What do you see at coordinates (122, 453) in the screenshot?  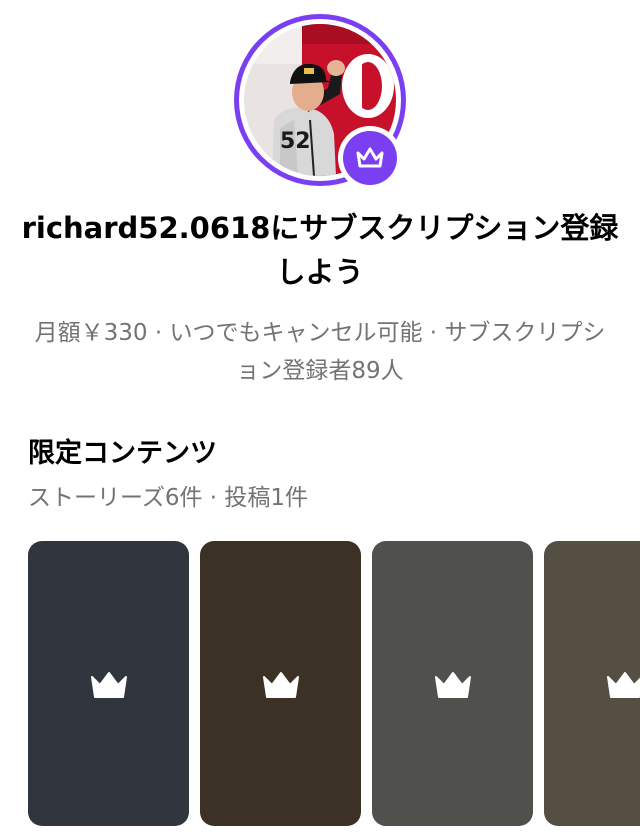 I see `exclusive-content-heading: 限定コンテンツ` at bounding box center [122, 453].